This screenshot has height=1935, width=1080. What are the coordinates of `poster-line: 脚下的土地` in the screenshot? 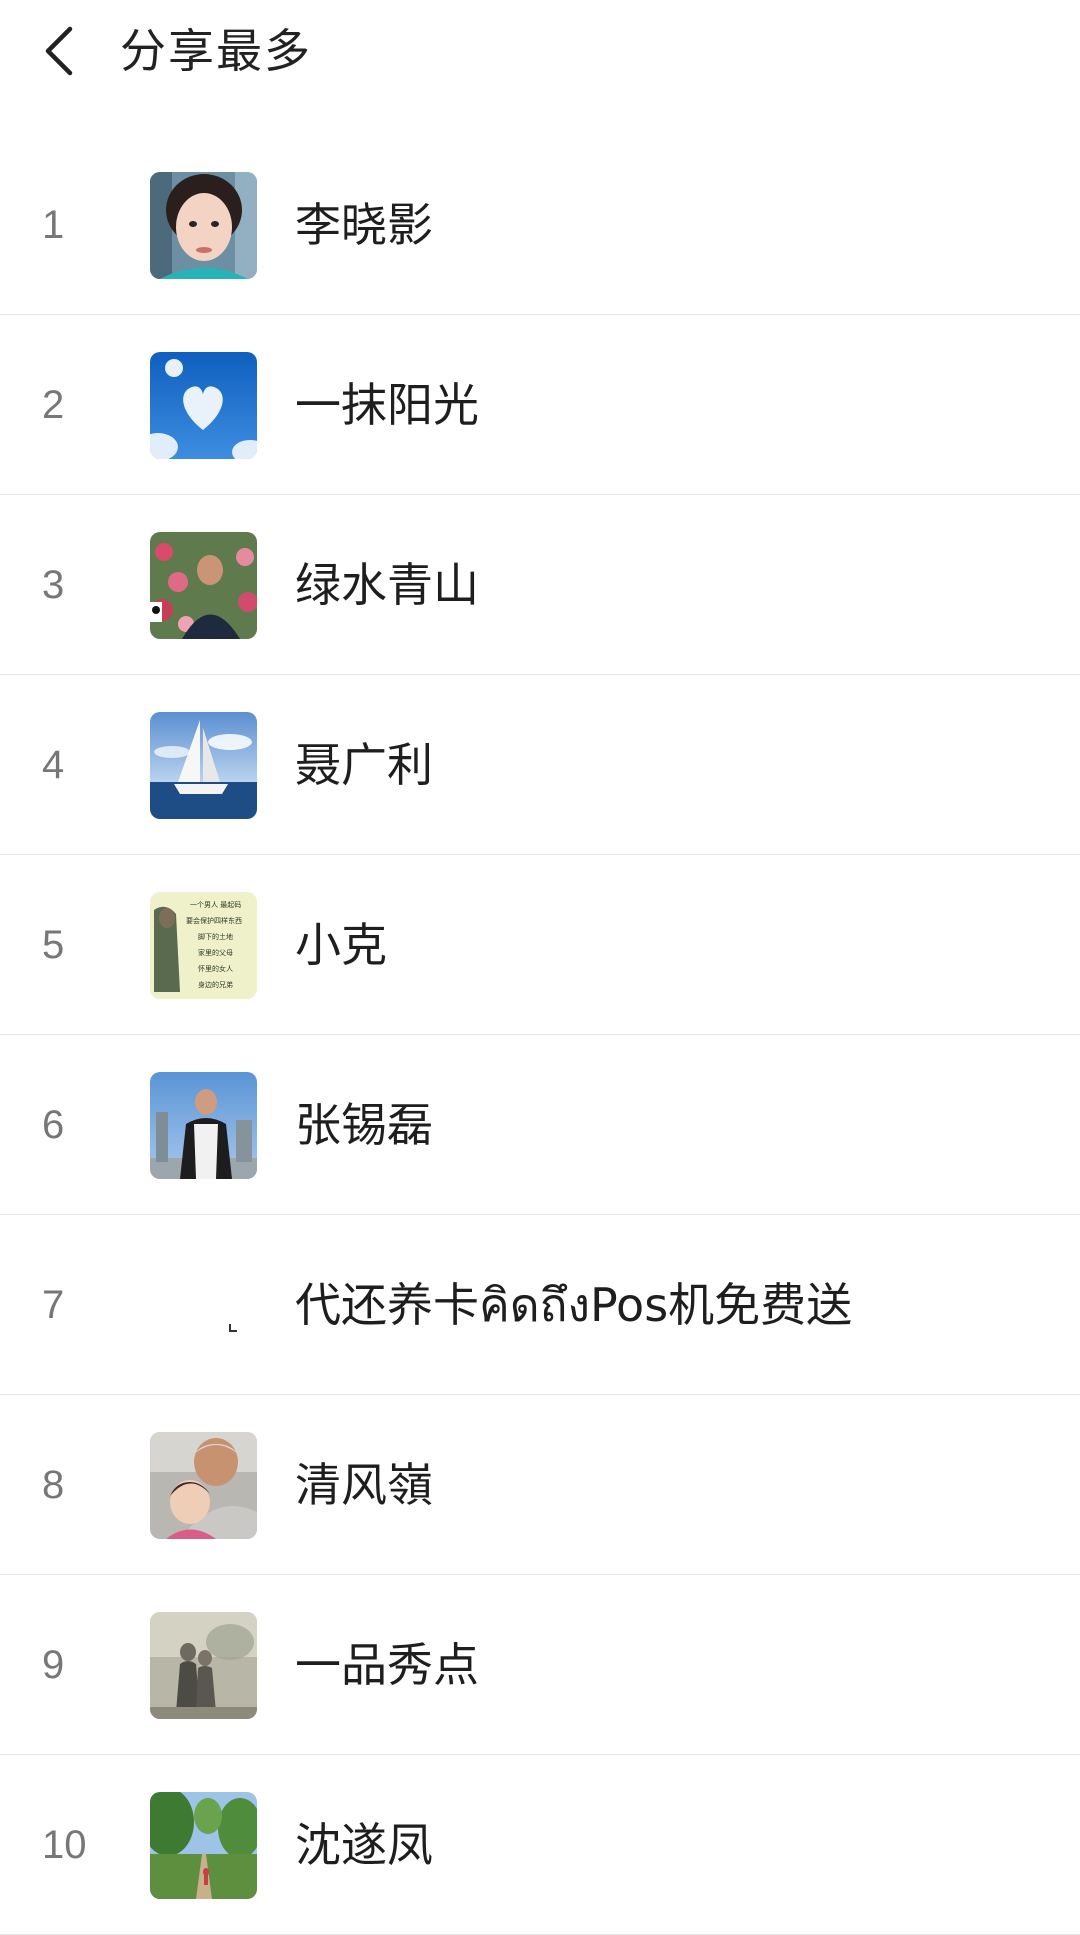 It's located at (215, 936).